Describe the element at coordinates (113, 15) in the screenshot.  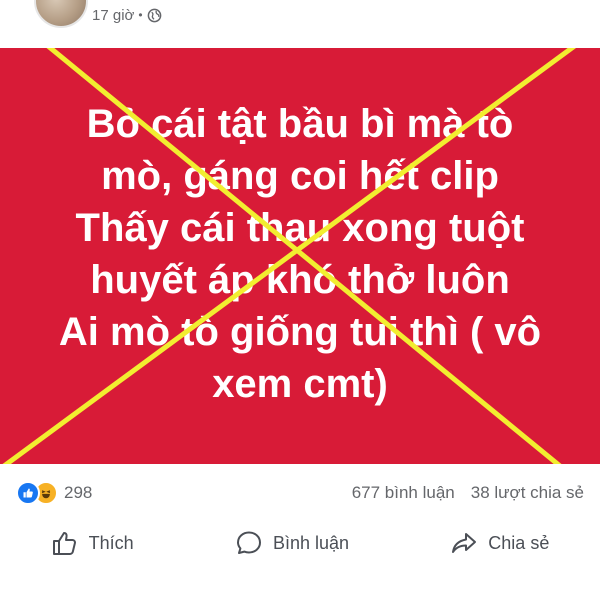
I see `post-time: 17 giờ` at that location.